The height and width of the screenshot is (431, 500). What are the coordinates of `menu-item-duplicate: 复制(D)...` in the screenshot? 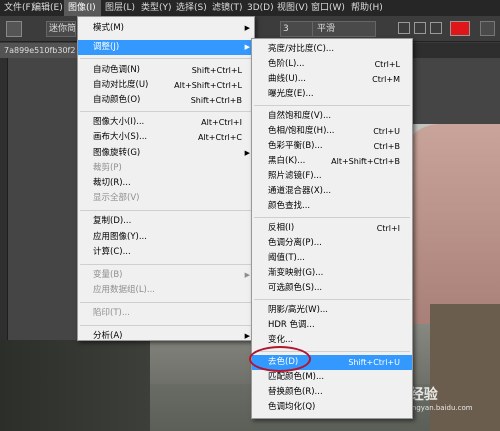 It's located at (166, 221).